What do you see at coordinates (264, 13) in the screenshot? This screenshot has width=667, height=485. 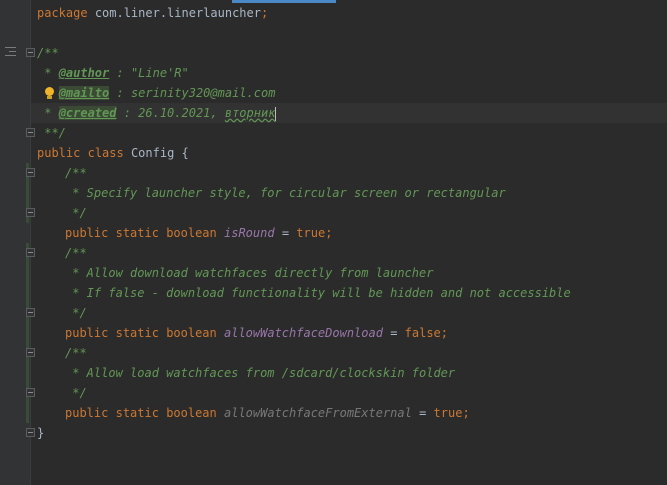 I see `semicolon: ;` at bounding box center [264, 13].